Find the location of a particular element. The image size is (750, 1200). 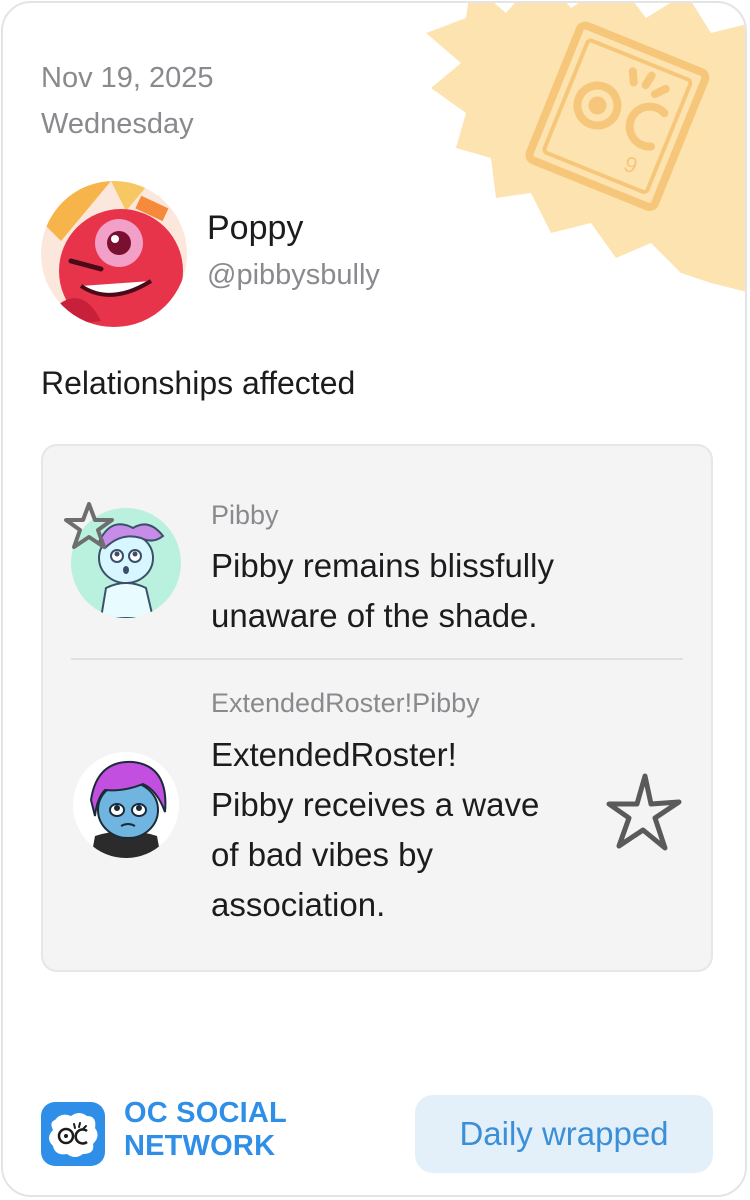

date-text: Nov 19, 2025 is located at coordinates (127, 78).